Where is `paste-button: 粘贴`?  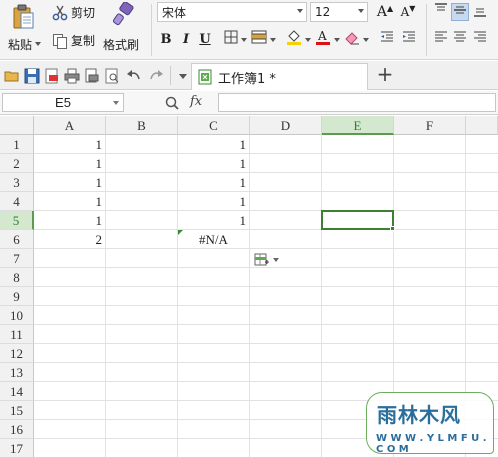 paste-button: 粘贴 is located at coordinates (23, 29).